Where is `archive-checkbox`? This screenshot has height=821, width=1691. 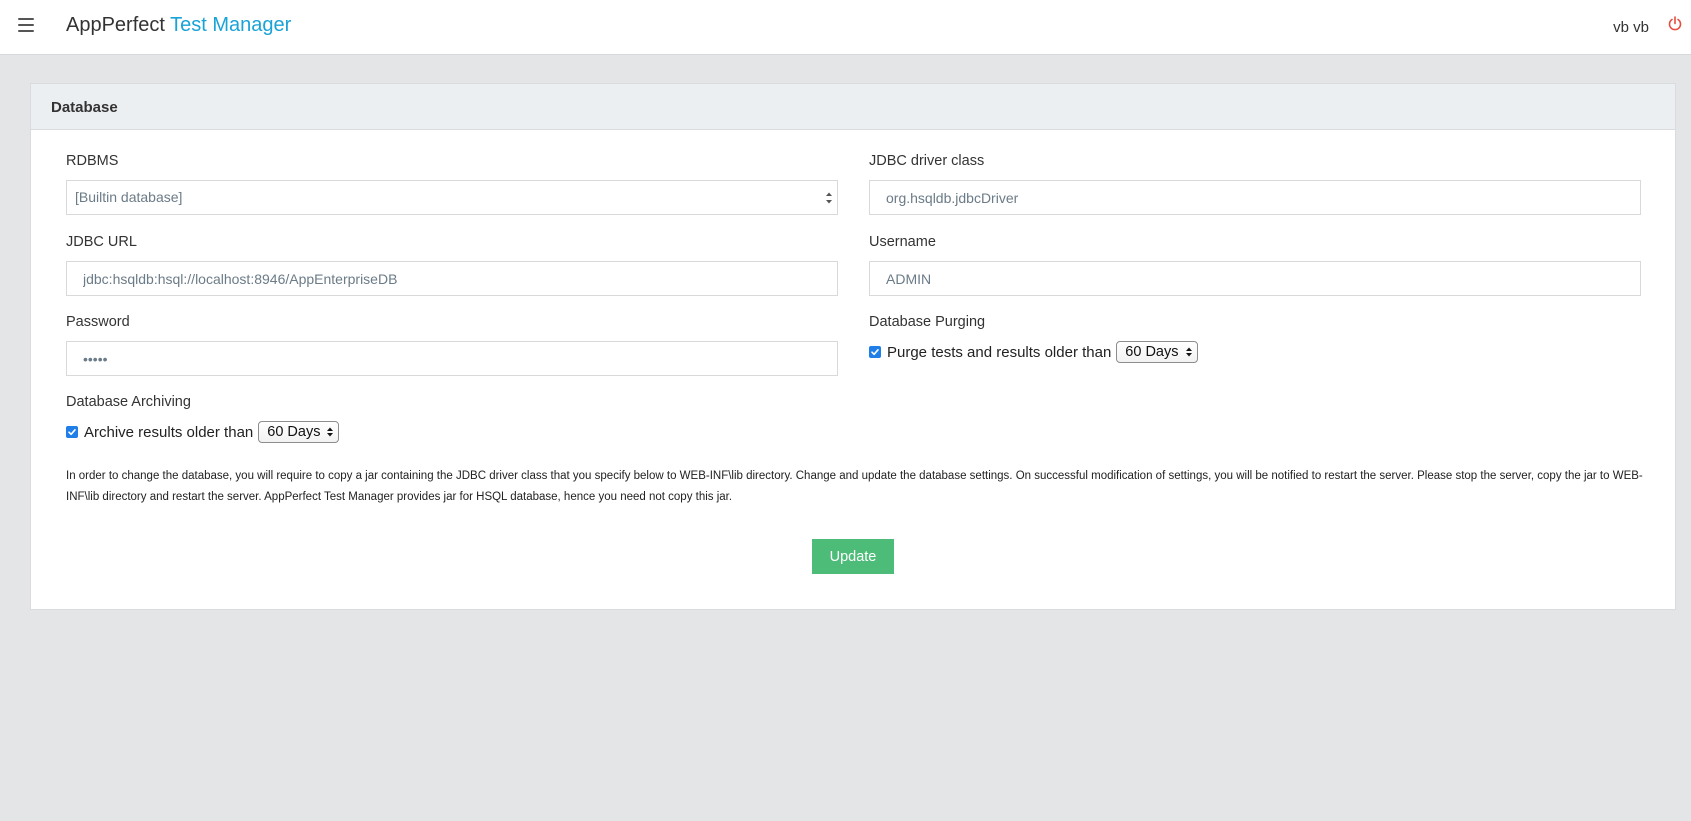 archive-checkbox is located at coordinates (72, 432).